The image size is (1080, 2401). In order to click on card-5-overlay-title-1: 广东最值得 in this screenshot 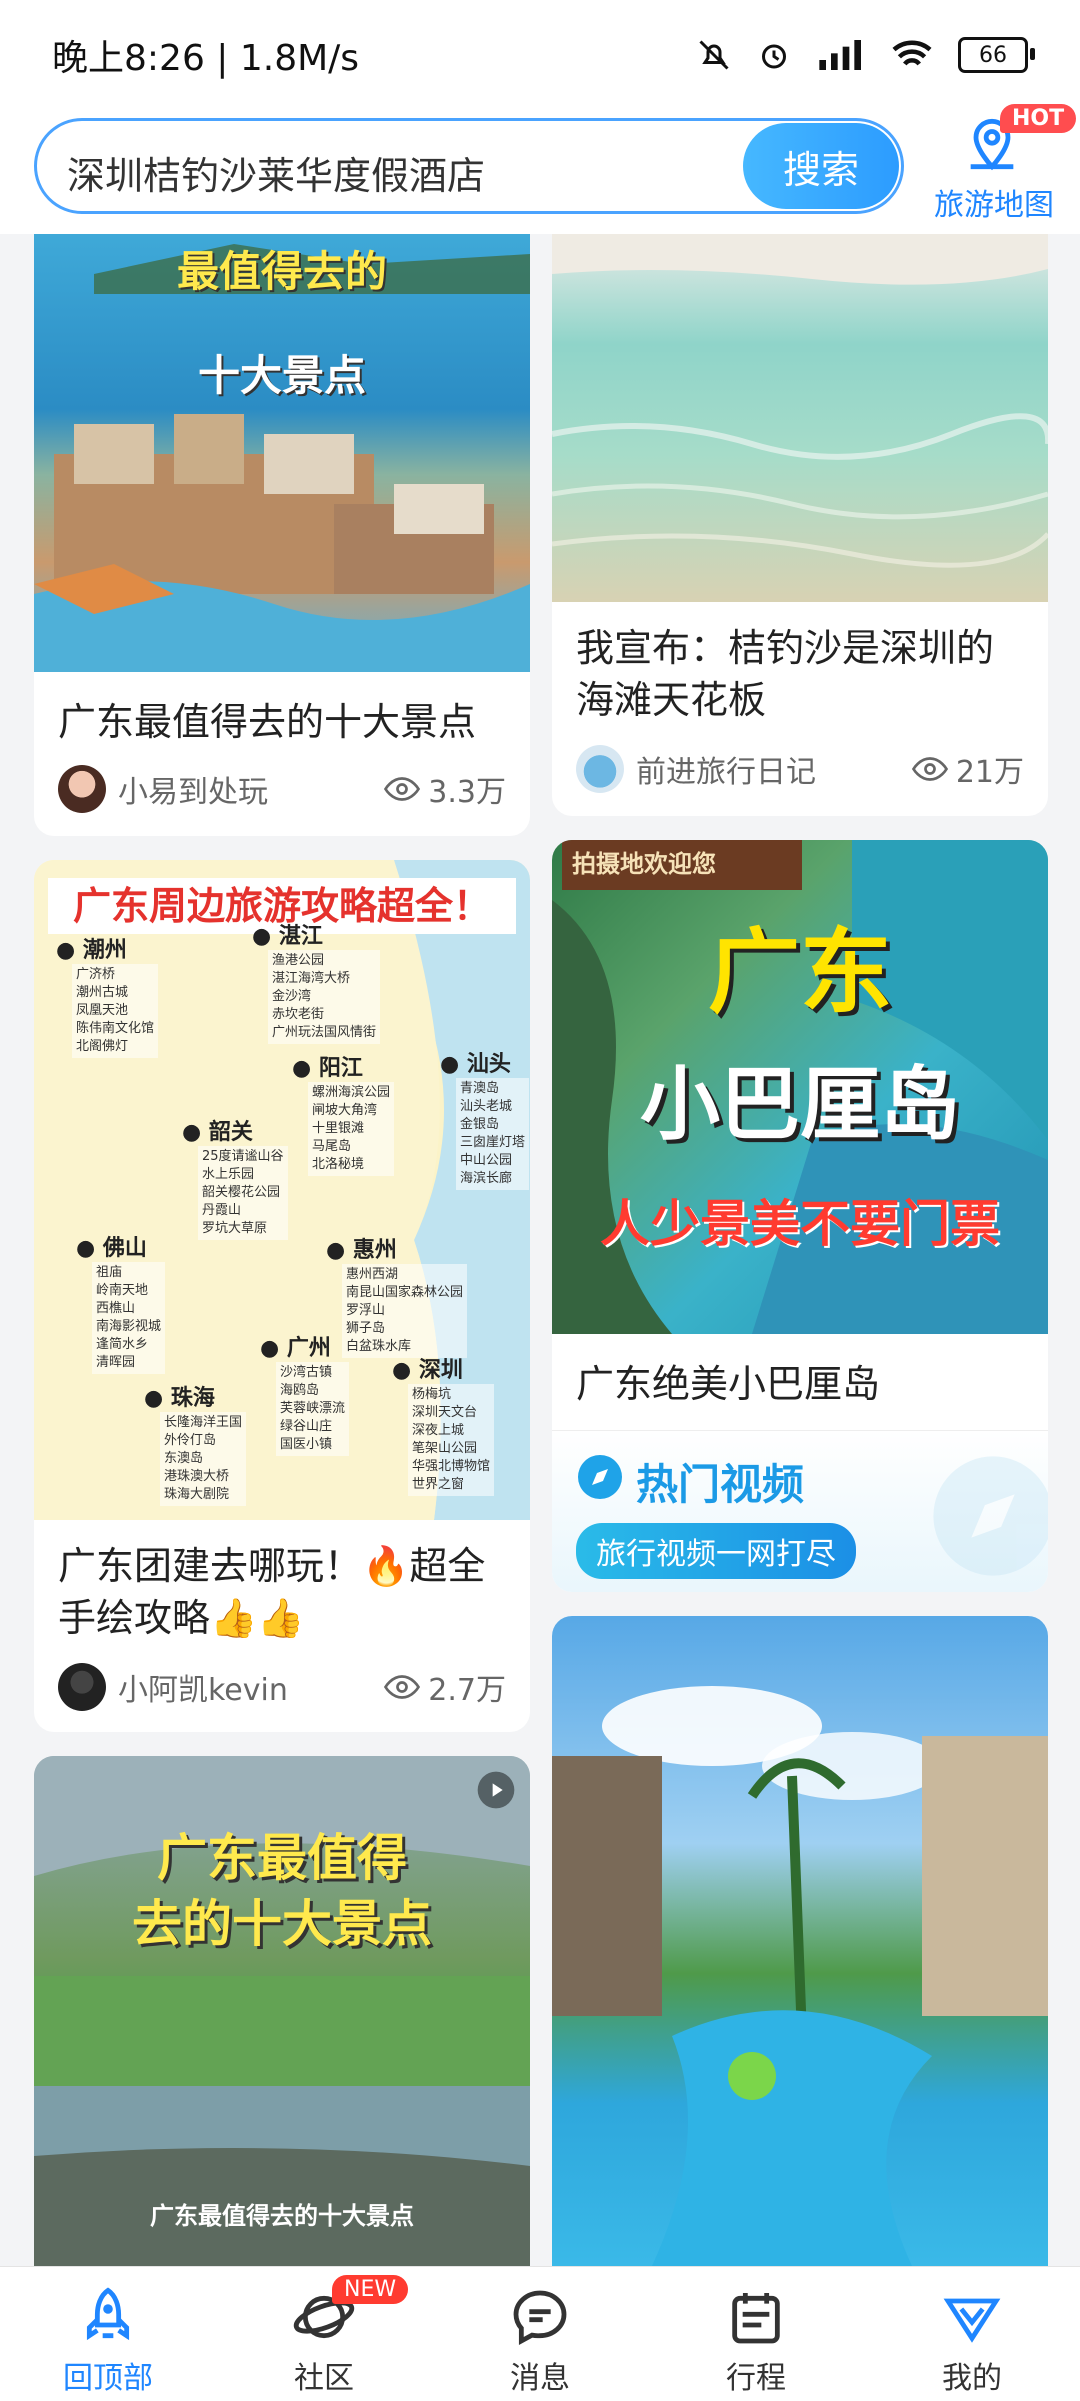, I will do `click(282, 1858)`.